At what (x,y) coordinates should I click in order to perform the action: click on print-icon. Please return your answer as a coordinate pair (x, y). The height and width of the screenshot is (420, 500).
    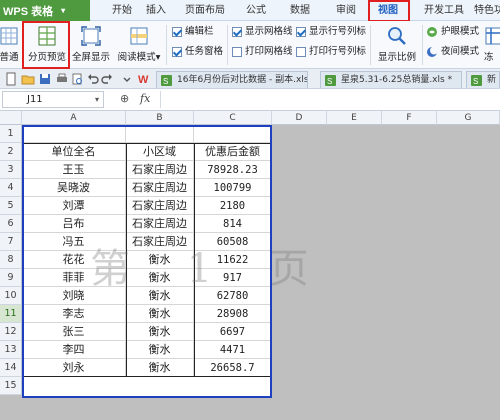
    Looking at the image, I should click on (62, 79).